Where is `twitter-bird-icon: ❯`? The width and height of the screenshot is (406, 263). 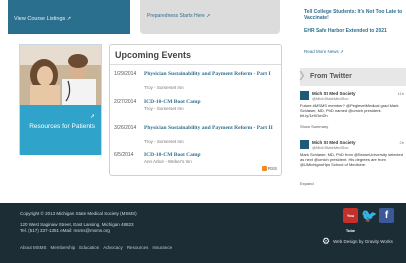 twitter-bird-icon: ❯ is located at coordinates (302, 75).